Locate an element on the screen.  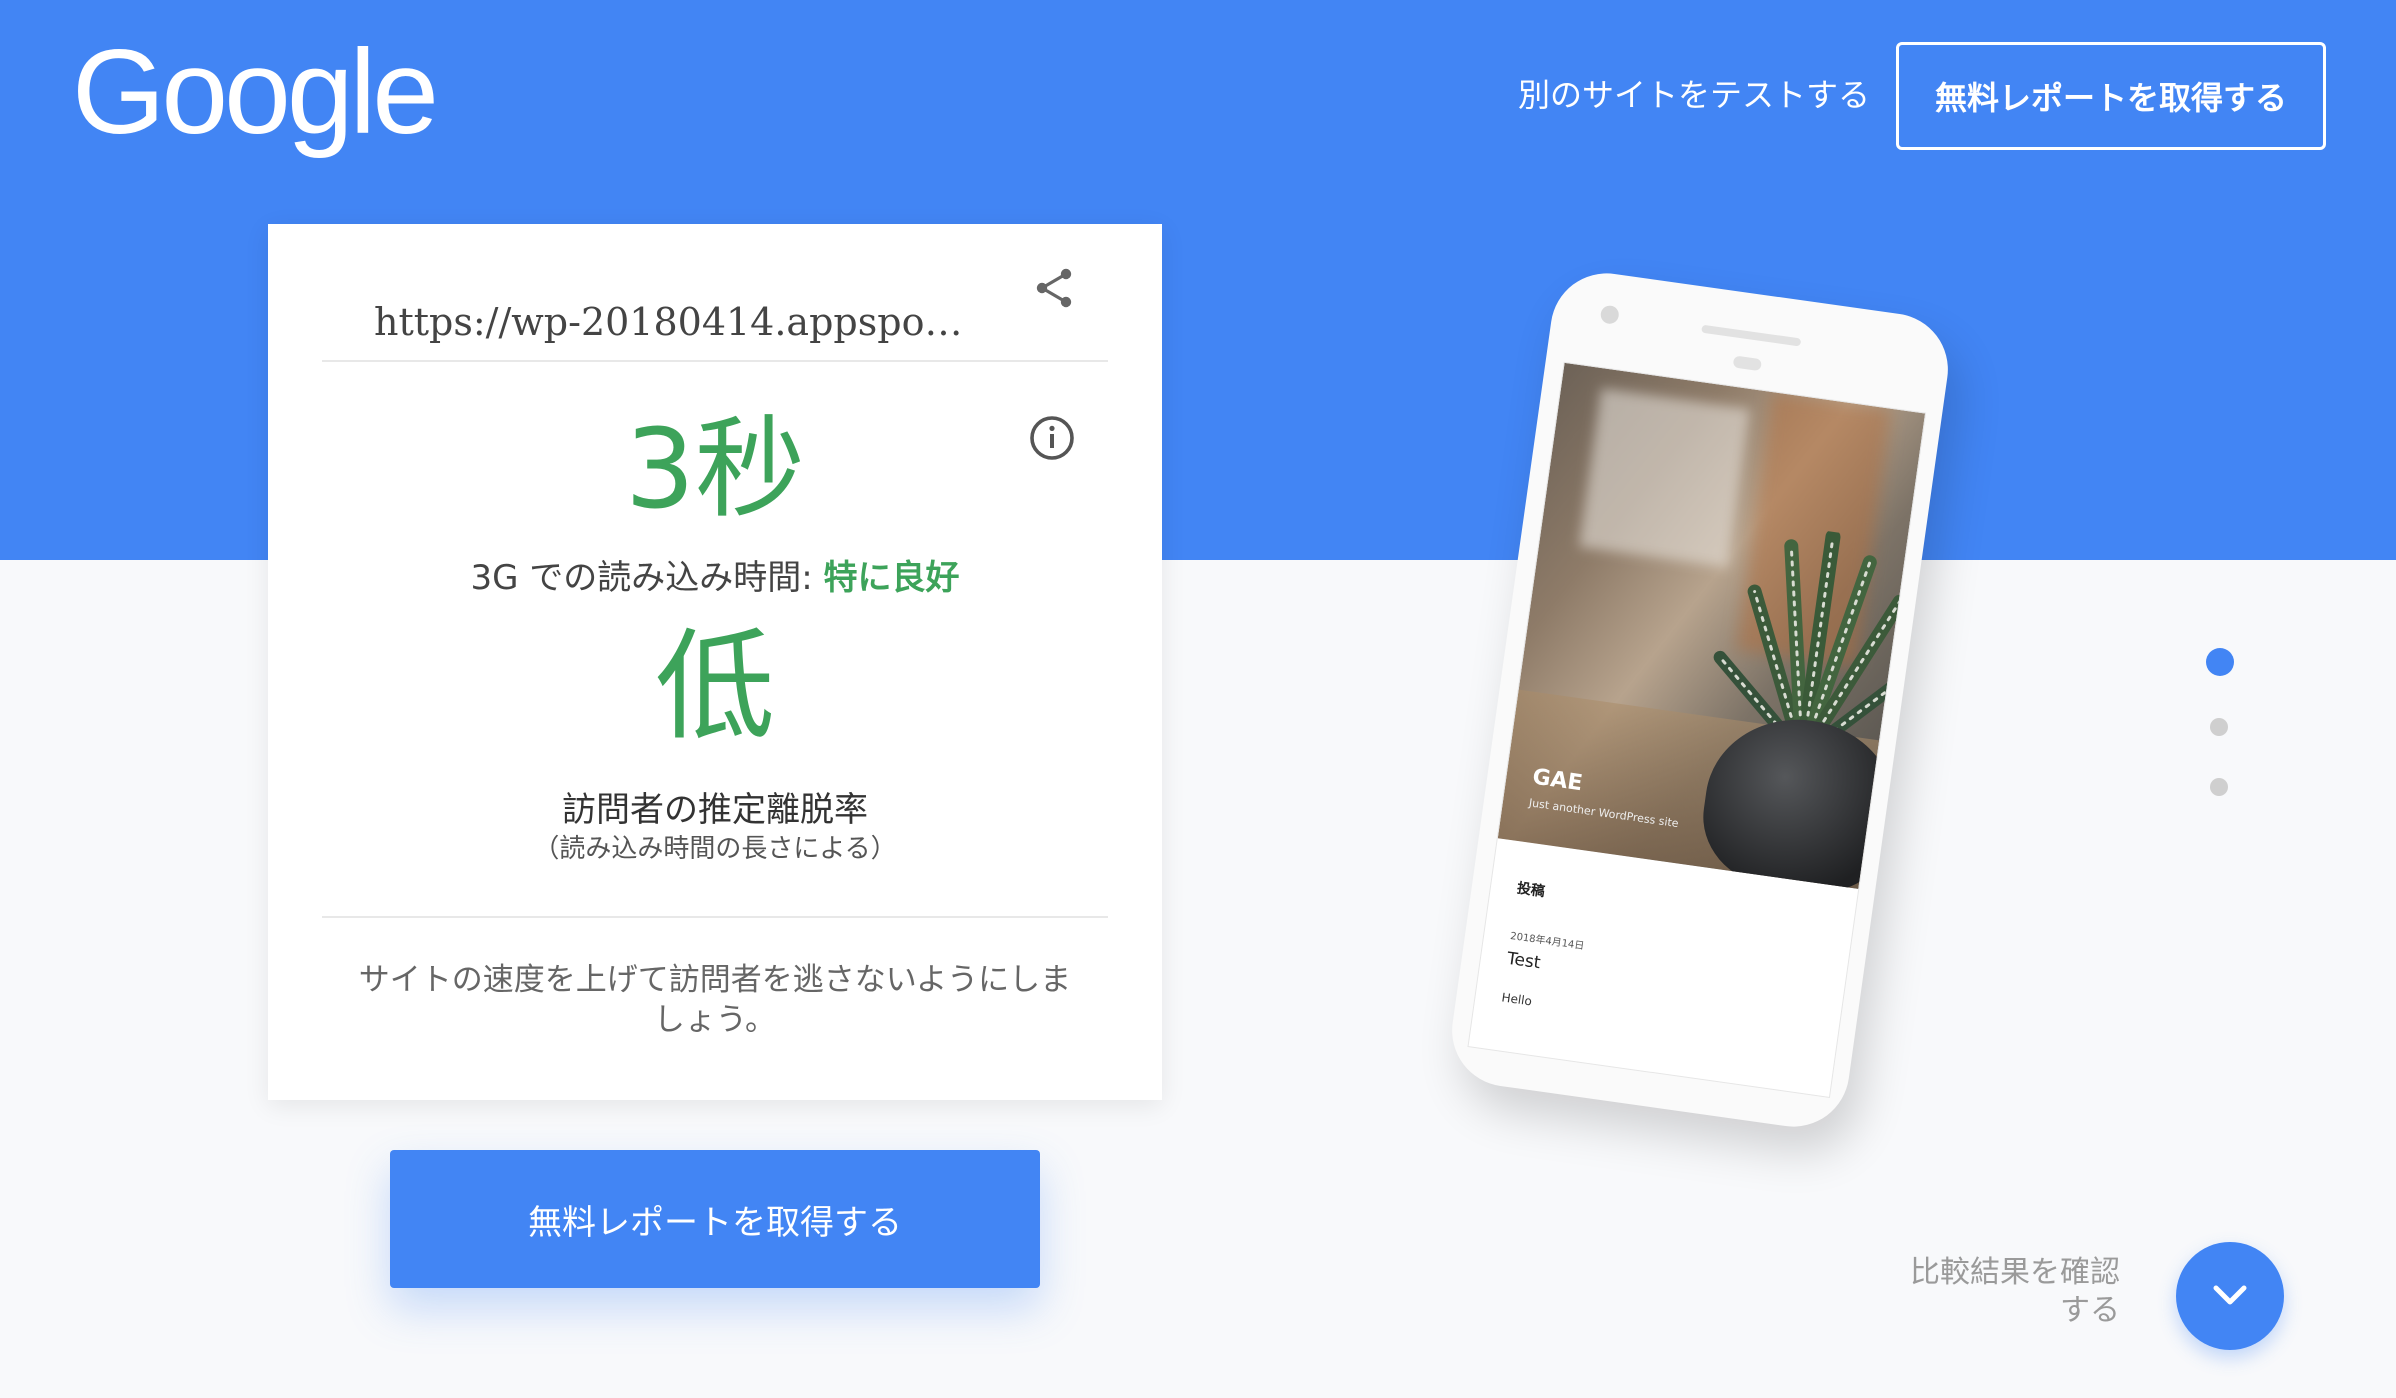
load-time-caption: 3G での読み込み時間: 特に良好 is located at coordinates (715, 574).